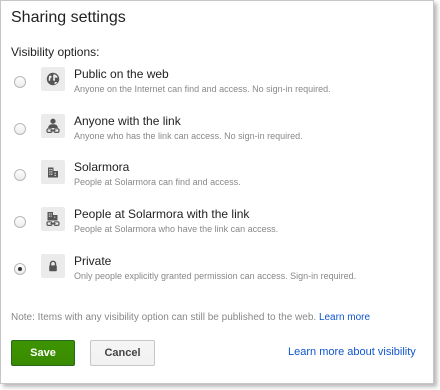 The height and width of the screenshot is (390, 440). What do you see at coordinates (20, 129) in the screenshot?
I see `radio-anyone-with-link` at bounding box center [20, 129].